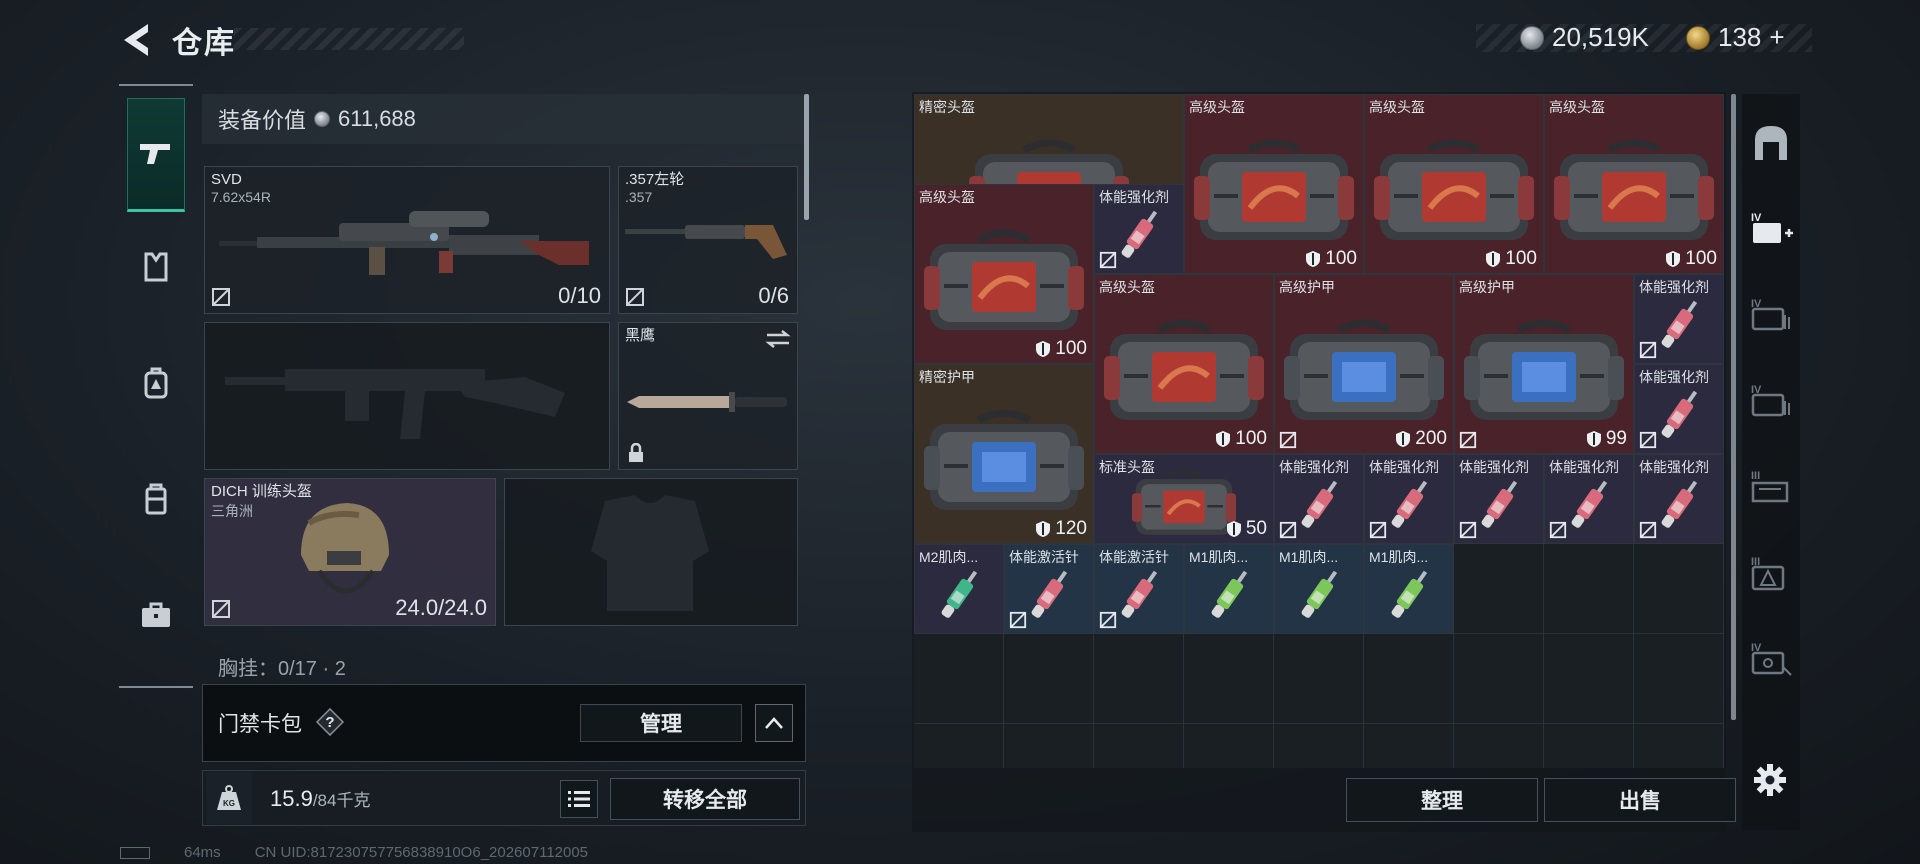 The image size is (1920, 864). Describe the element at coordinates (407, 240) in the screenshot. I see `primary-weapon-slot: SVD 7.62x54R 0/10` at that location.